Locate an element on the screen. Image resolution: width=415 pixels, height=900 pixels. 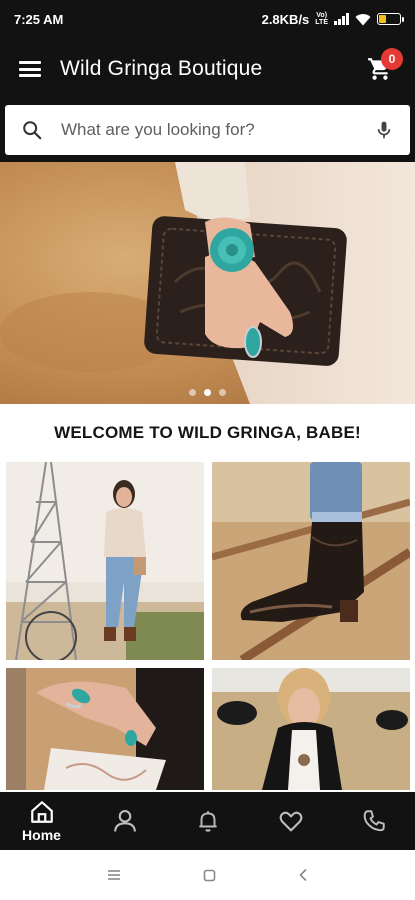
collection-tile-western-outfit is located at coordinates (105, 561).